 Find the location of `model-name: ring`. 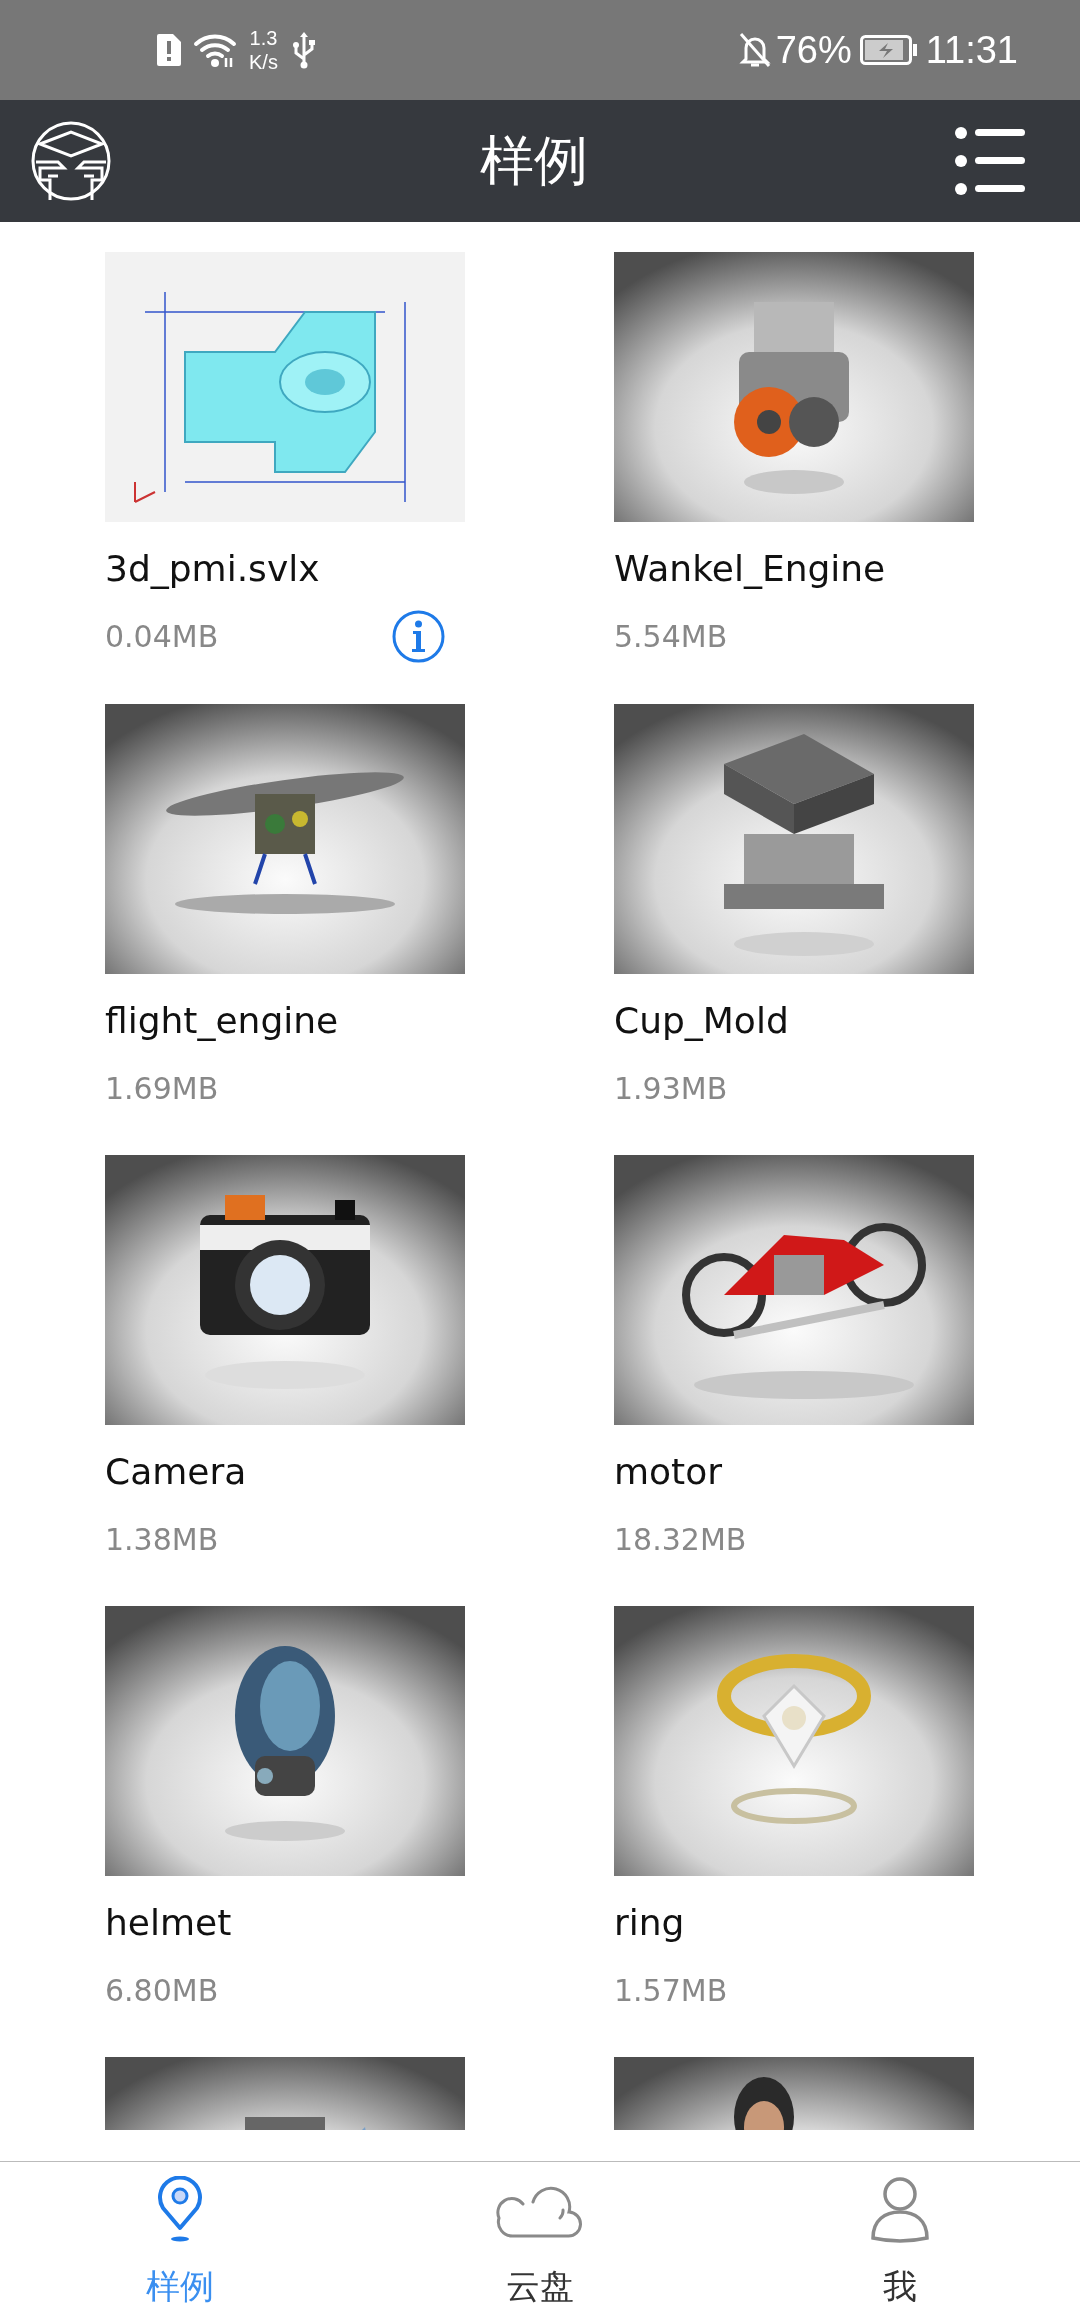

model-name: ring is located at coordinates (650, 1923).